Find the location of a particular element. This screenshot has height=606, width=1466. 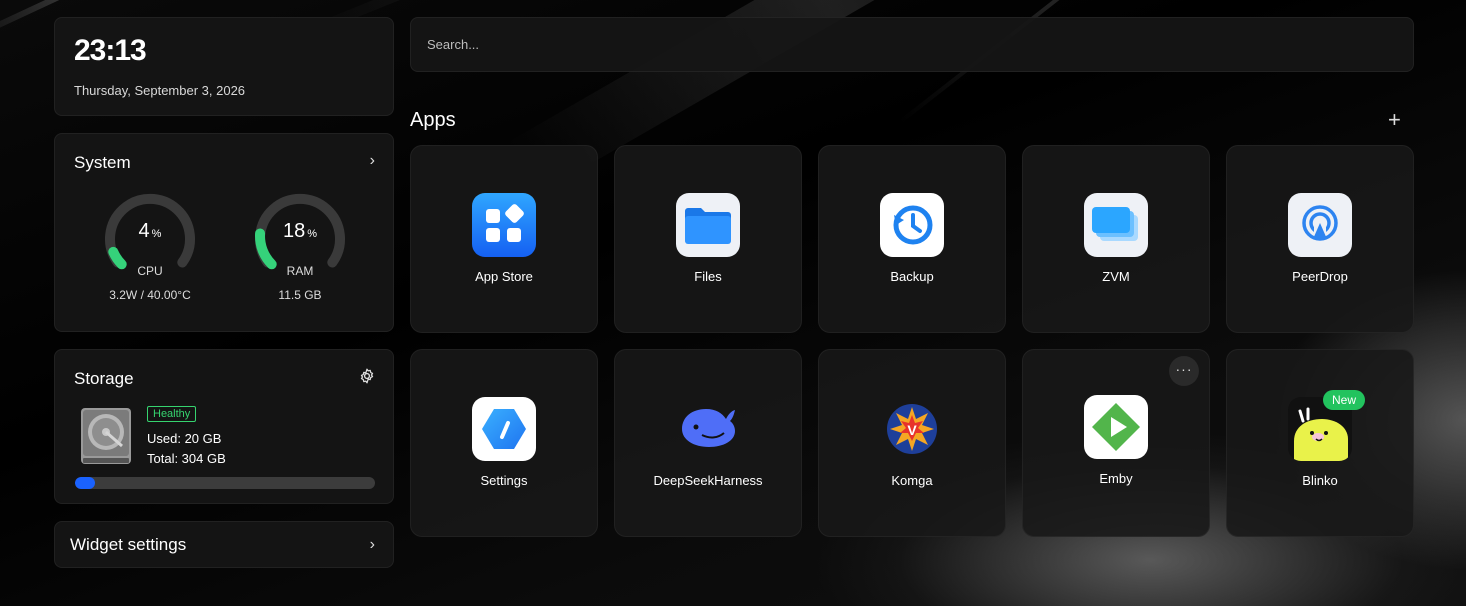

storage-title: Storage is located at coordinates (104, 378).